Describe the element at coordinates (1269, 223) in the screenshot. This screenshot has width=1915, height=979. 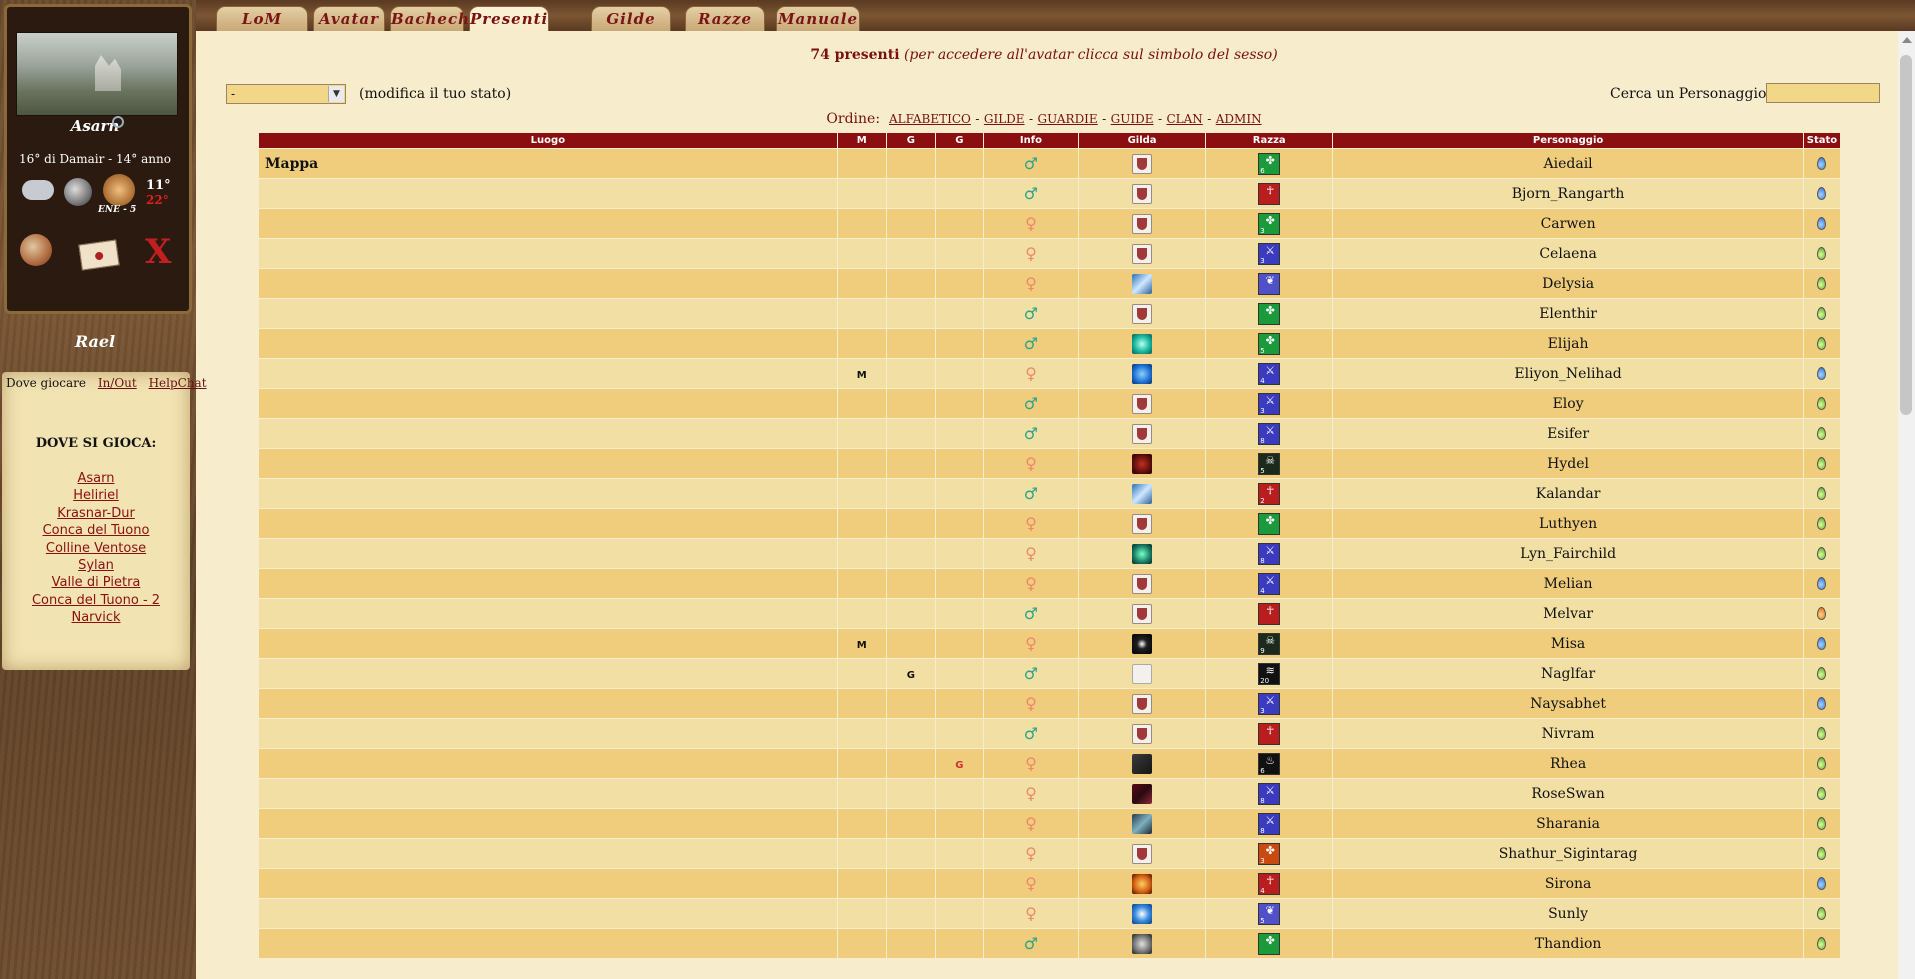
I see `race-icon: ✤ 3` at that location.